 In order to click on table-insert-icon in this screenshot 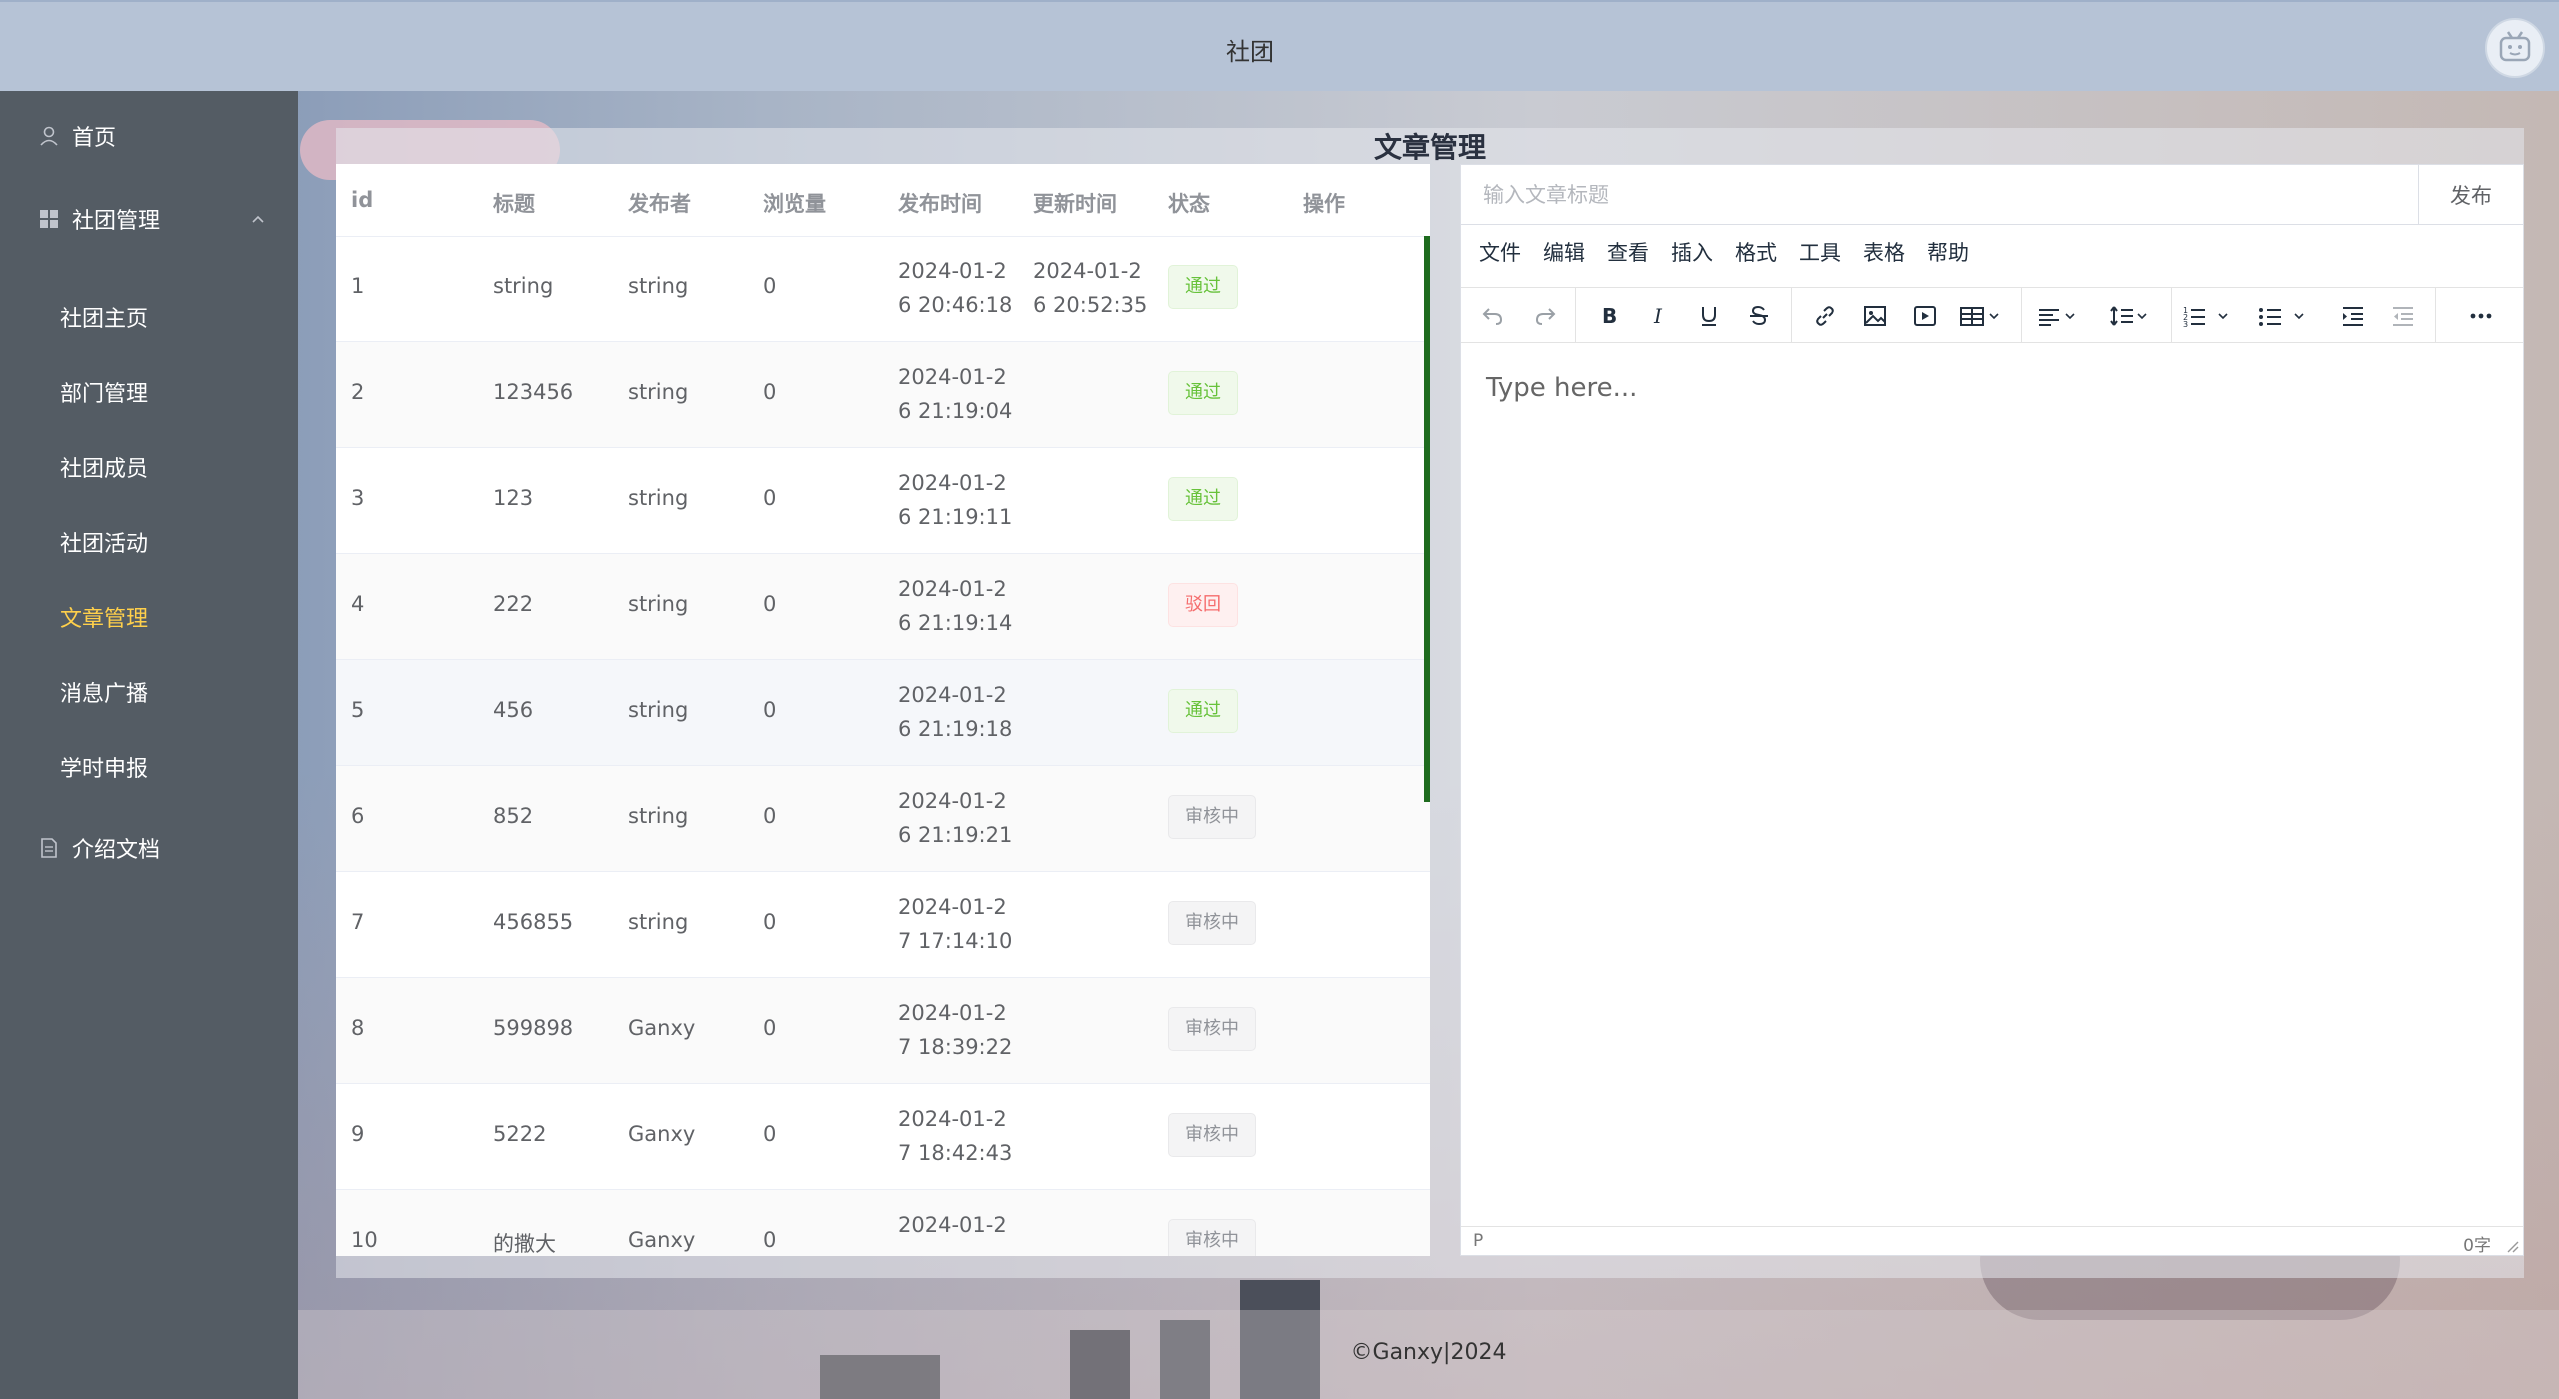, I will do `click(1983, 316)`.